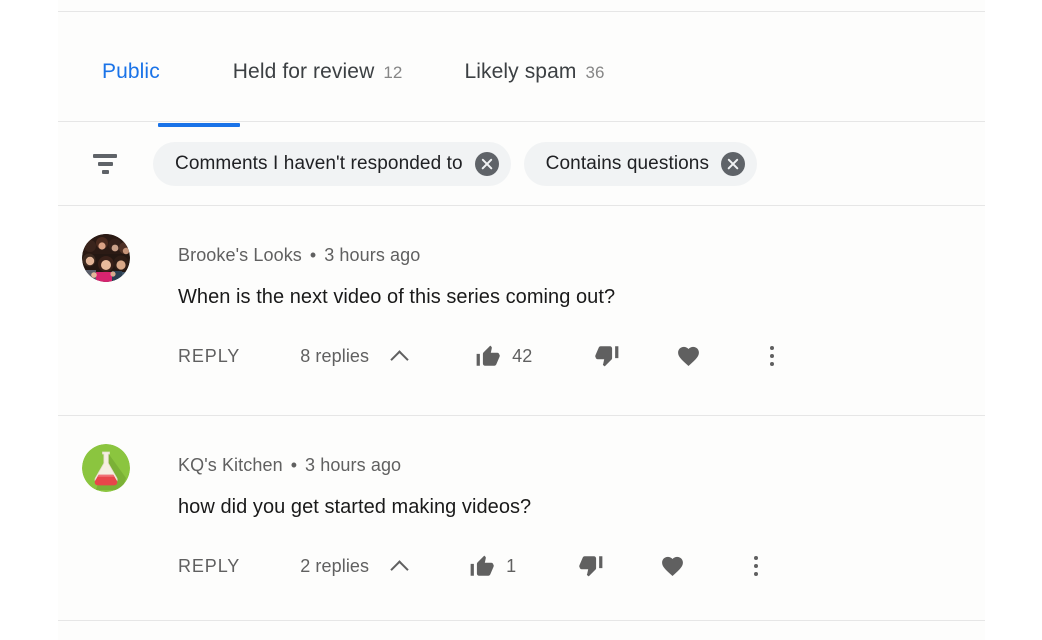 The image size is (1042, 640). What do you see at coordinates (522, 355) in the screenshot?
I see `like-count: 42` at bounding box center [522, 355].